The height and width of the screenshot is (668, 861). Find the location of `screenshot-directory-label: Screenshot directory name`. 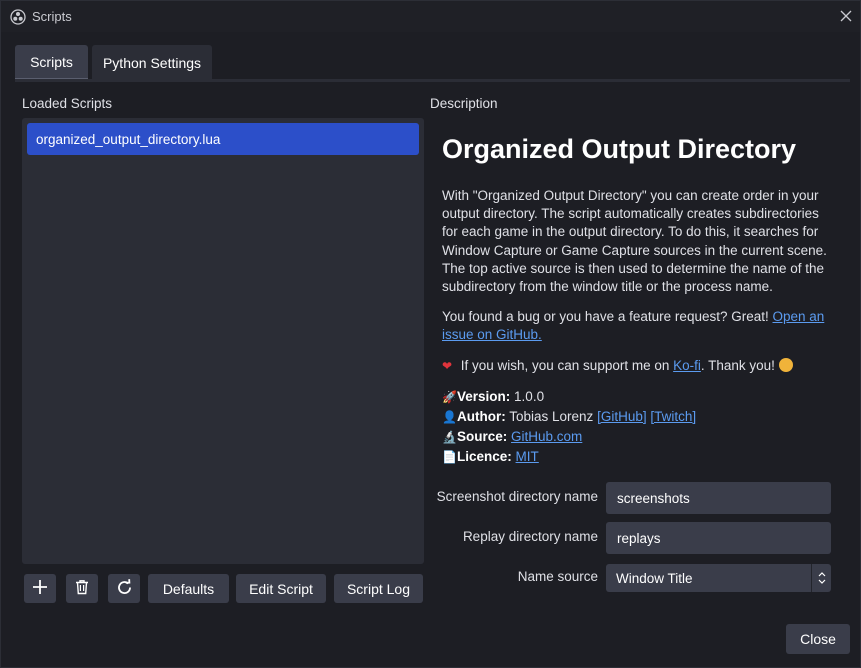

screenshot-directory-label: Screenshot directory name is located at coordinates (517, 496).